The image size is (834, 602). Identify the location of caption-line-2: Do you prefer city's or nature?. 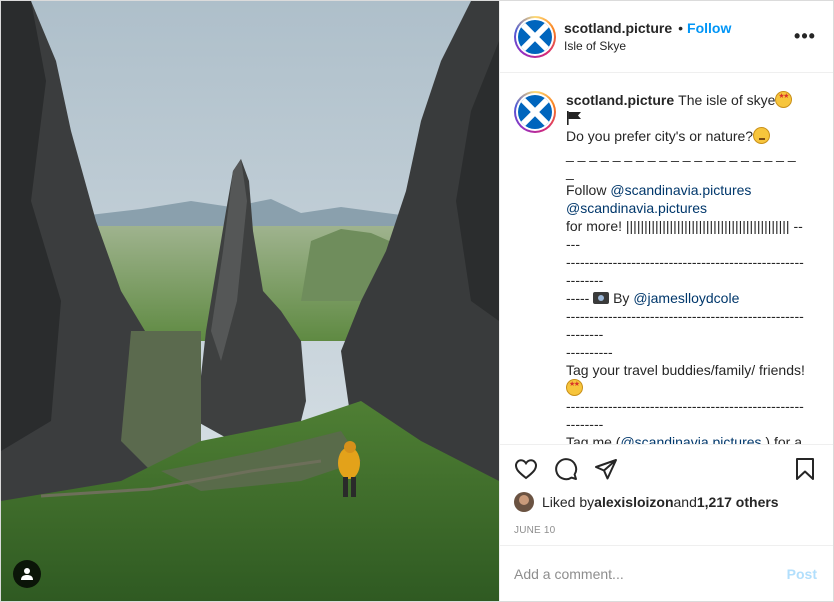
(686, 136).